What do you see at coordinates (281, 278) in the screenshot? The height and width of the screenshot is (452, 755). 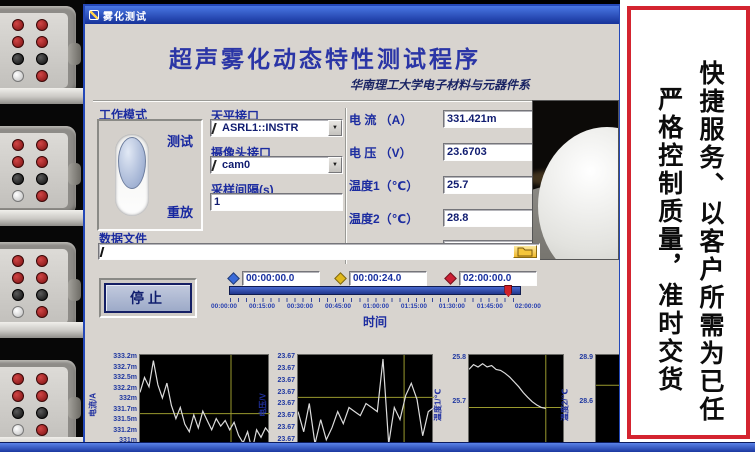 I see `cursor-start-value: 00:00:00.0` at bounding box center [281, 278].